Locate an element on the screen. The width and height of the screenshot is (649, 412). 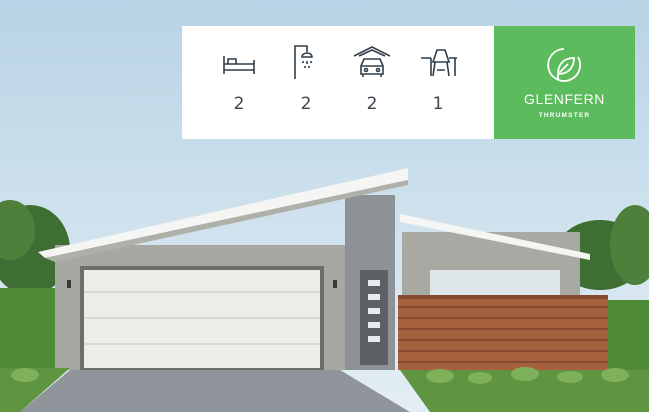
garage-count: 2 is located at coordinates (372, 104).